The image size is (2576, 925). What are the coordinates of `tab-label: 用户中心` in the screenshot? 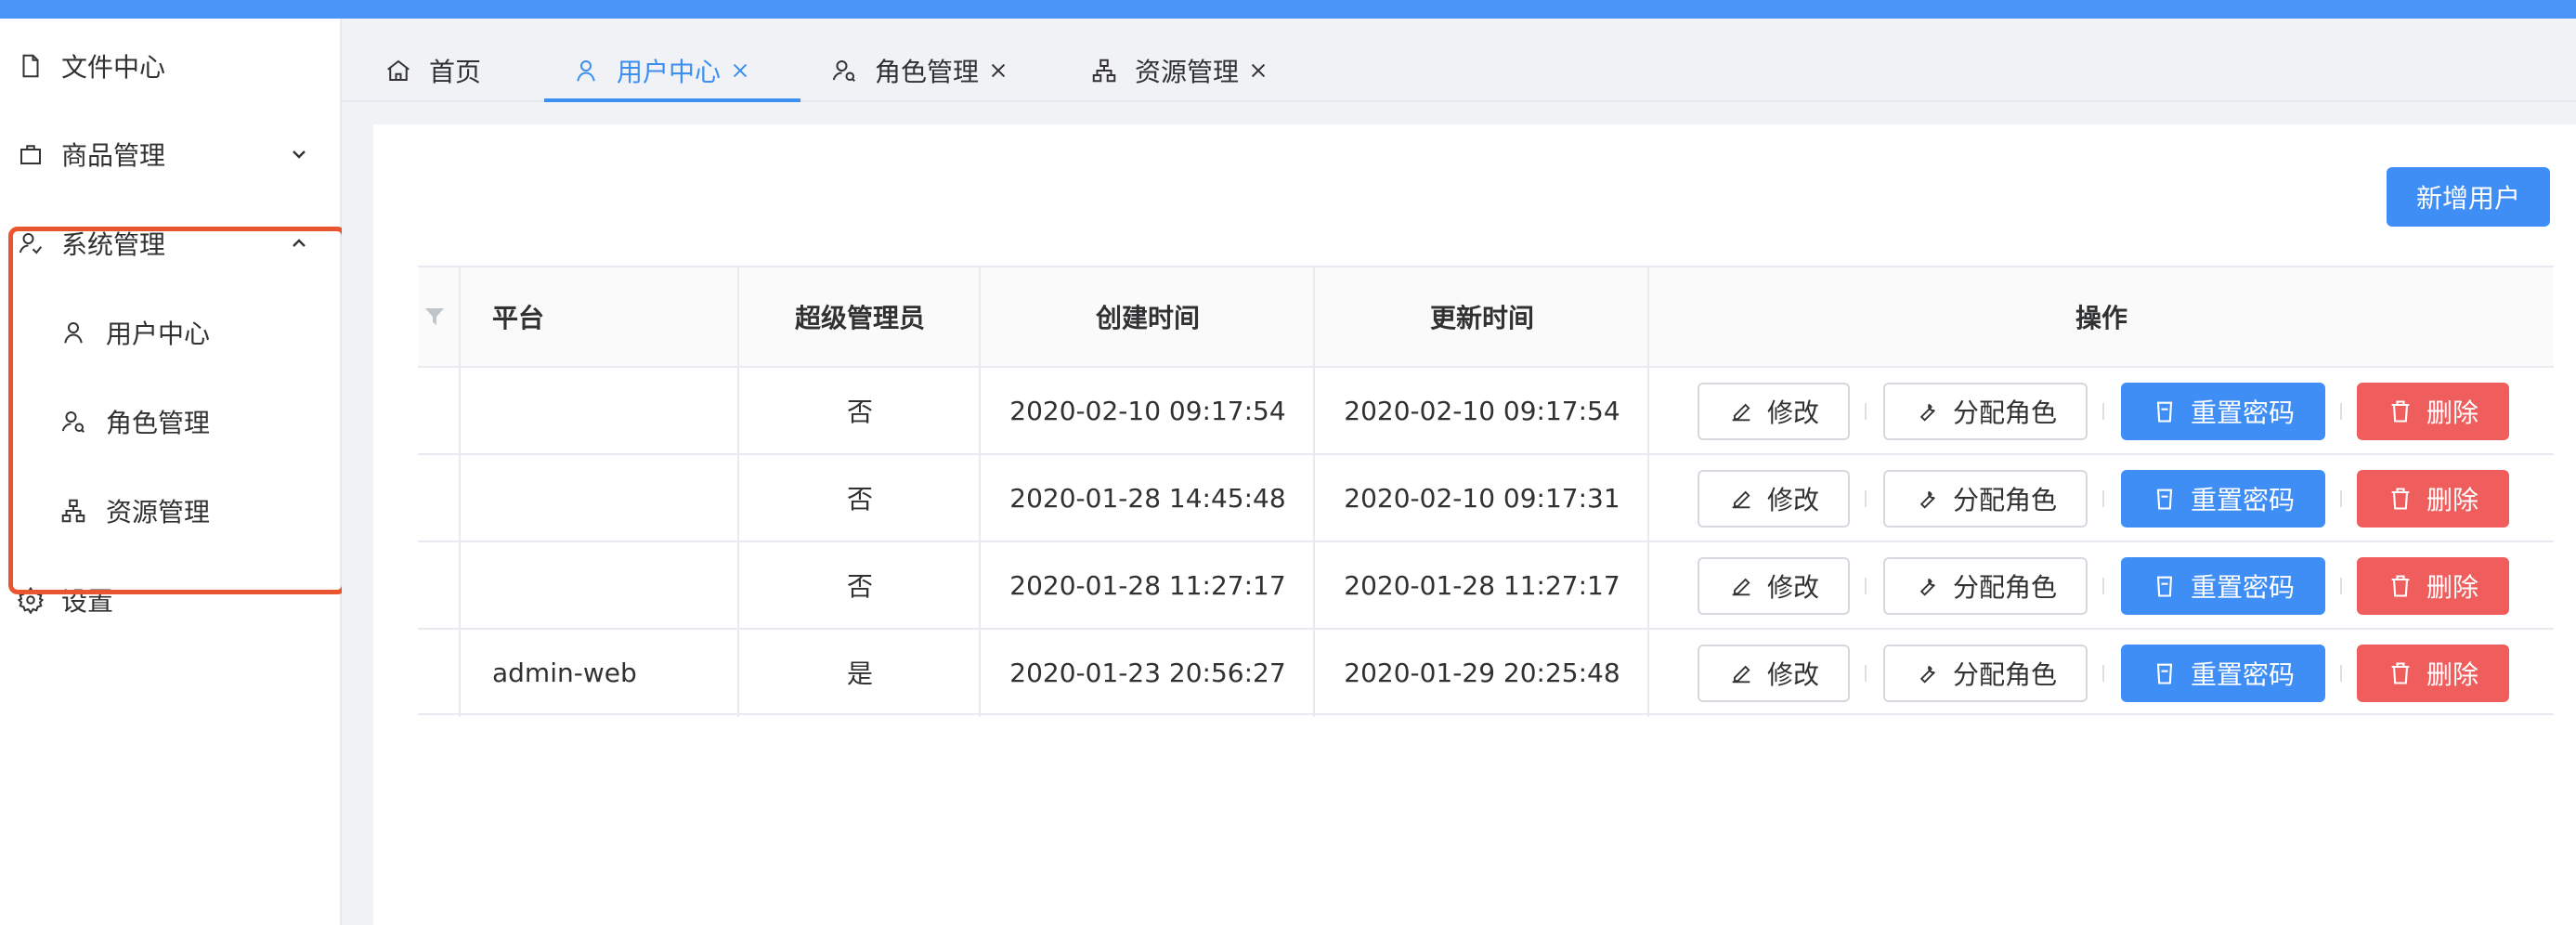 It's located at (670, 72).